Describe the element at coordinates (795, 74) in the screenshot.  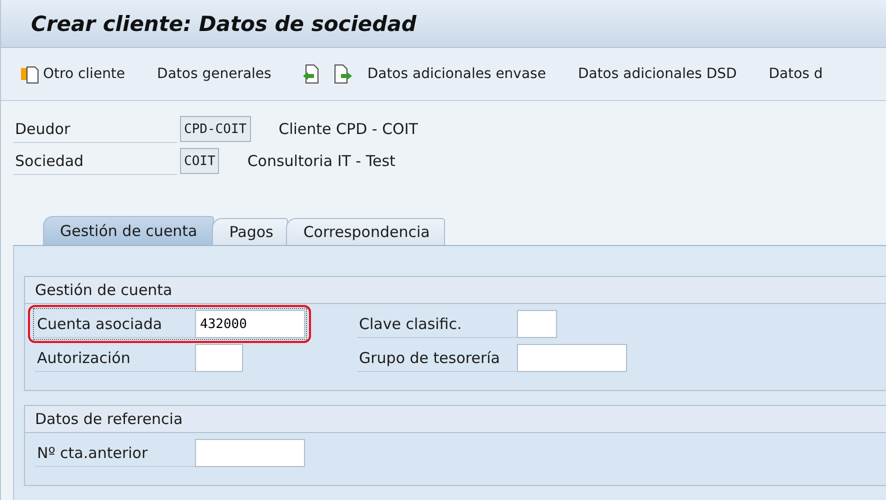
I see `toolbar-button: Datos d` at that location.